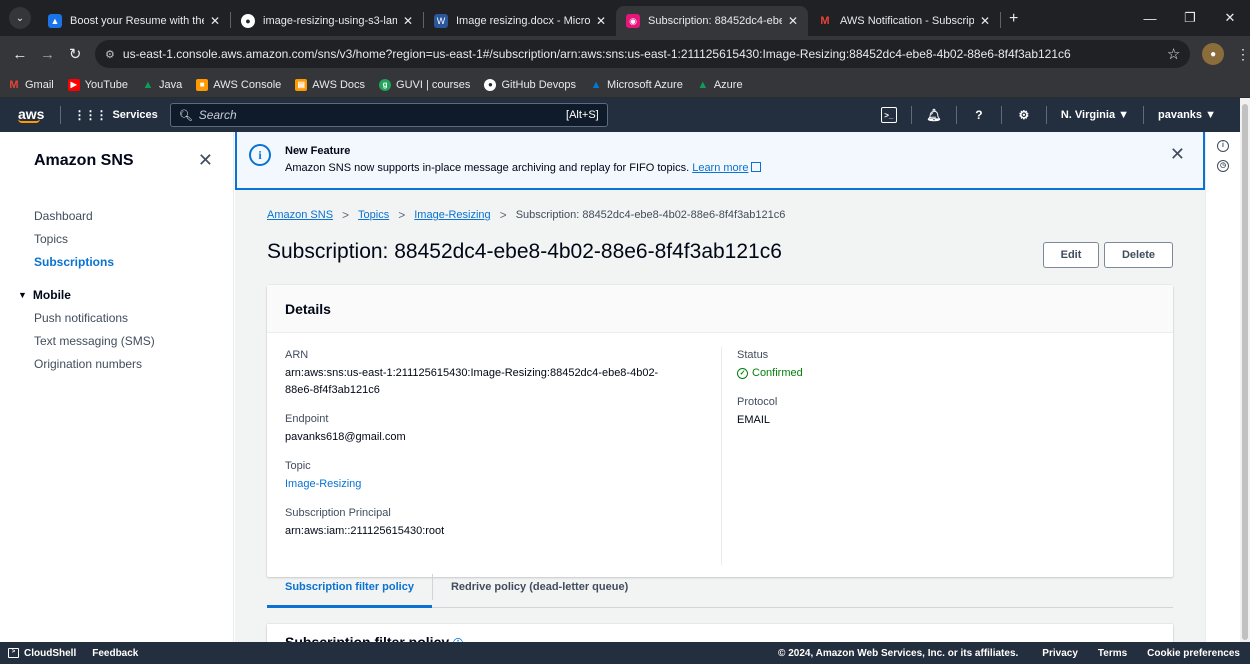  What do you see at coordinates (318, 151) in the screenshot?
I see `flash-title: New Feature` at bounding box center [318, 151].